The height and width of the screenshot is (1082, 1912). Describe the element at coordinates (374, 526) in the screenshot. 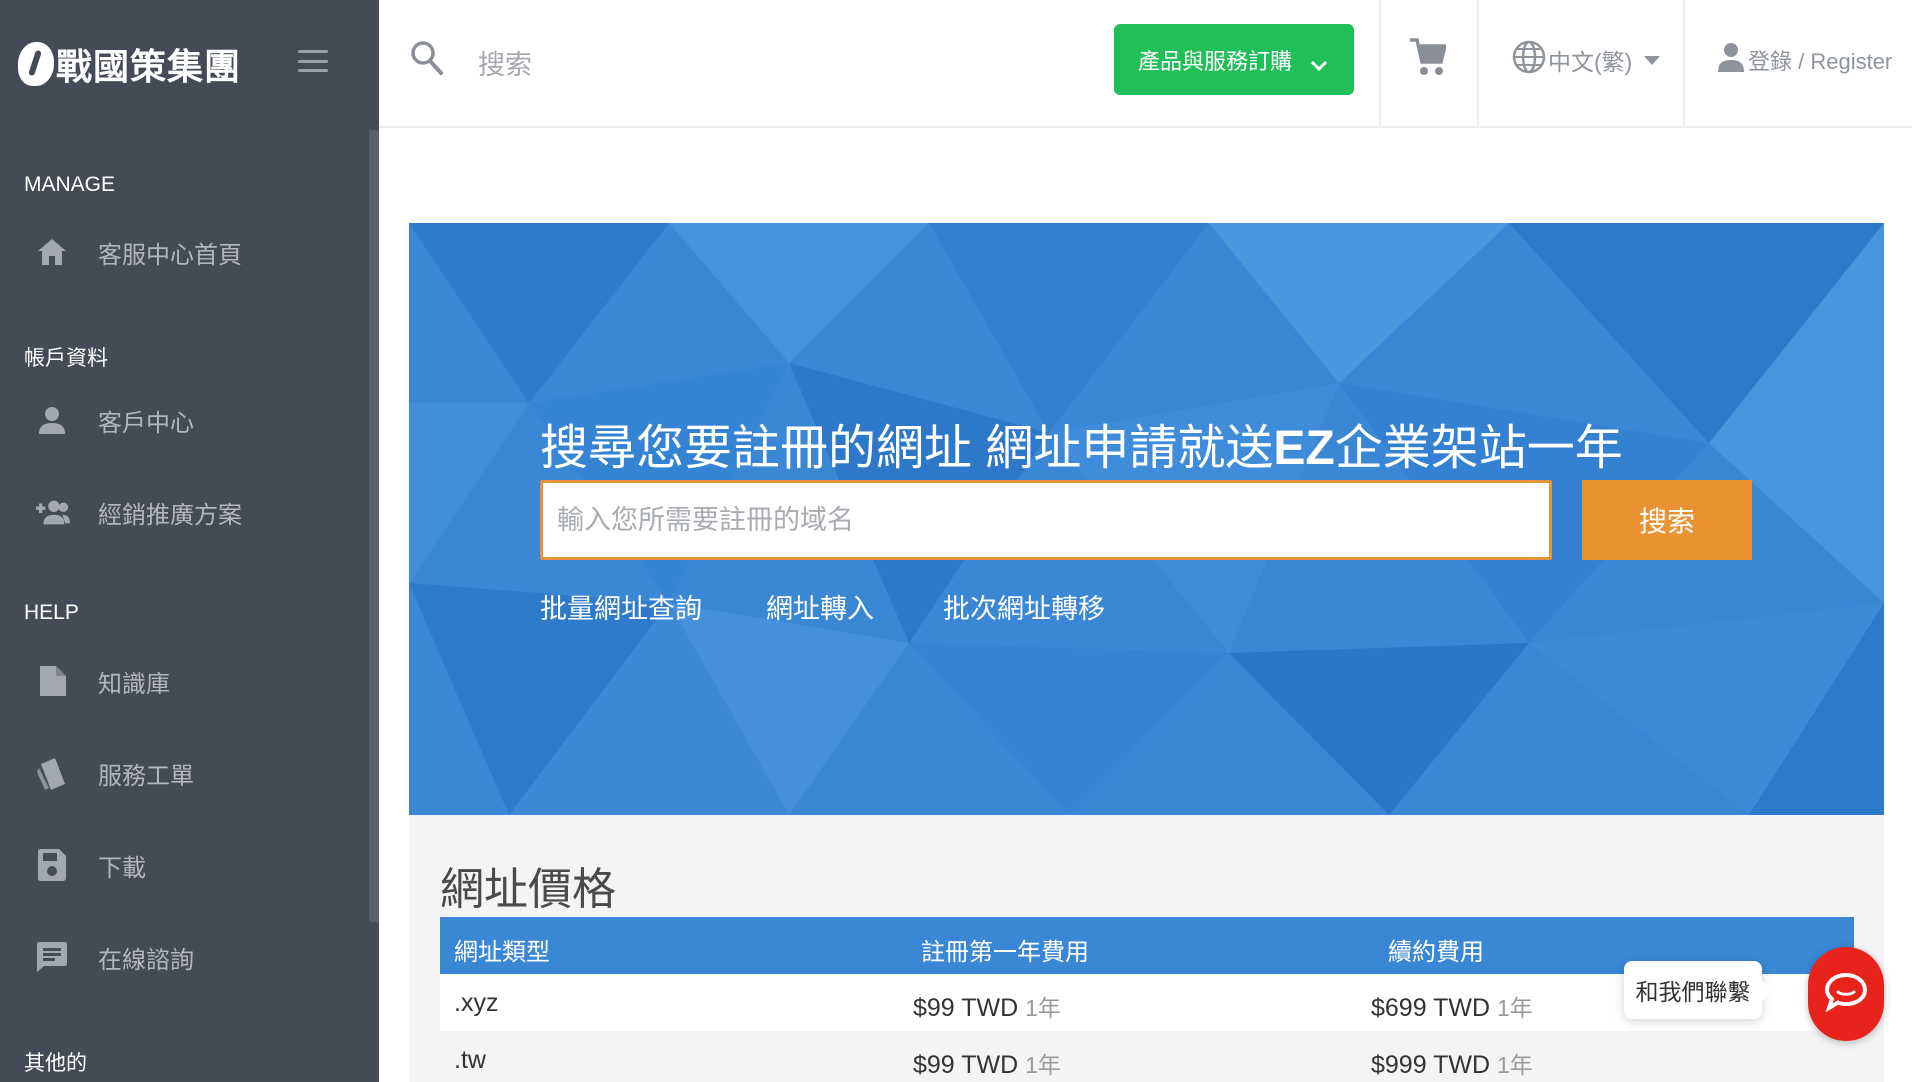

I see `sidebar-scrollbar` at that location.